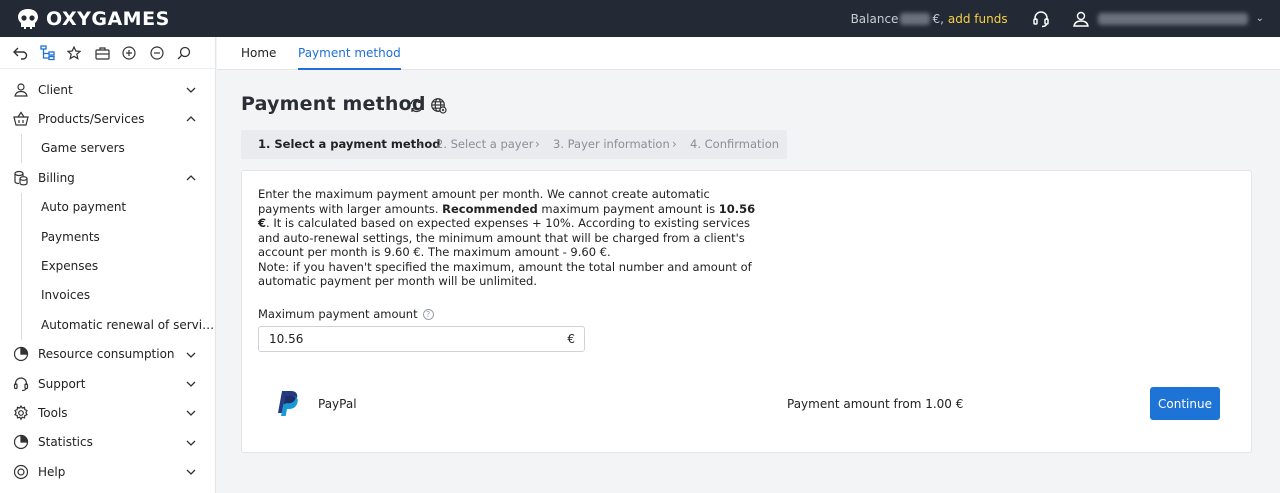 The height and width of the screenshot is (493, 1280). What do you see at coordinates (56, 177) in the screenshot?
I see `sidebar-item-label: Billing` at bounding box center [56, 177].